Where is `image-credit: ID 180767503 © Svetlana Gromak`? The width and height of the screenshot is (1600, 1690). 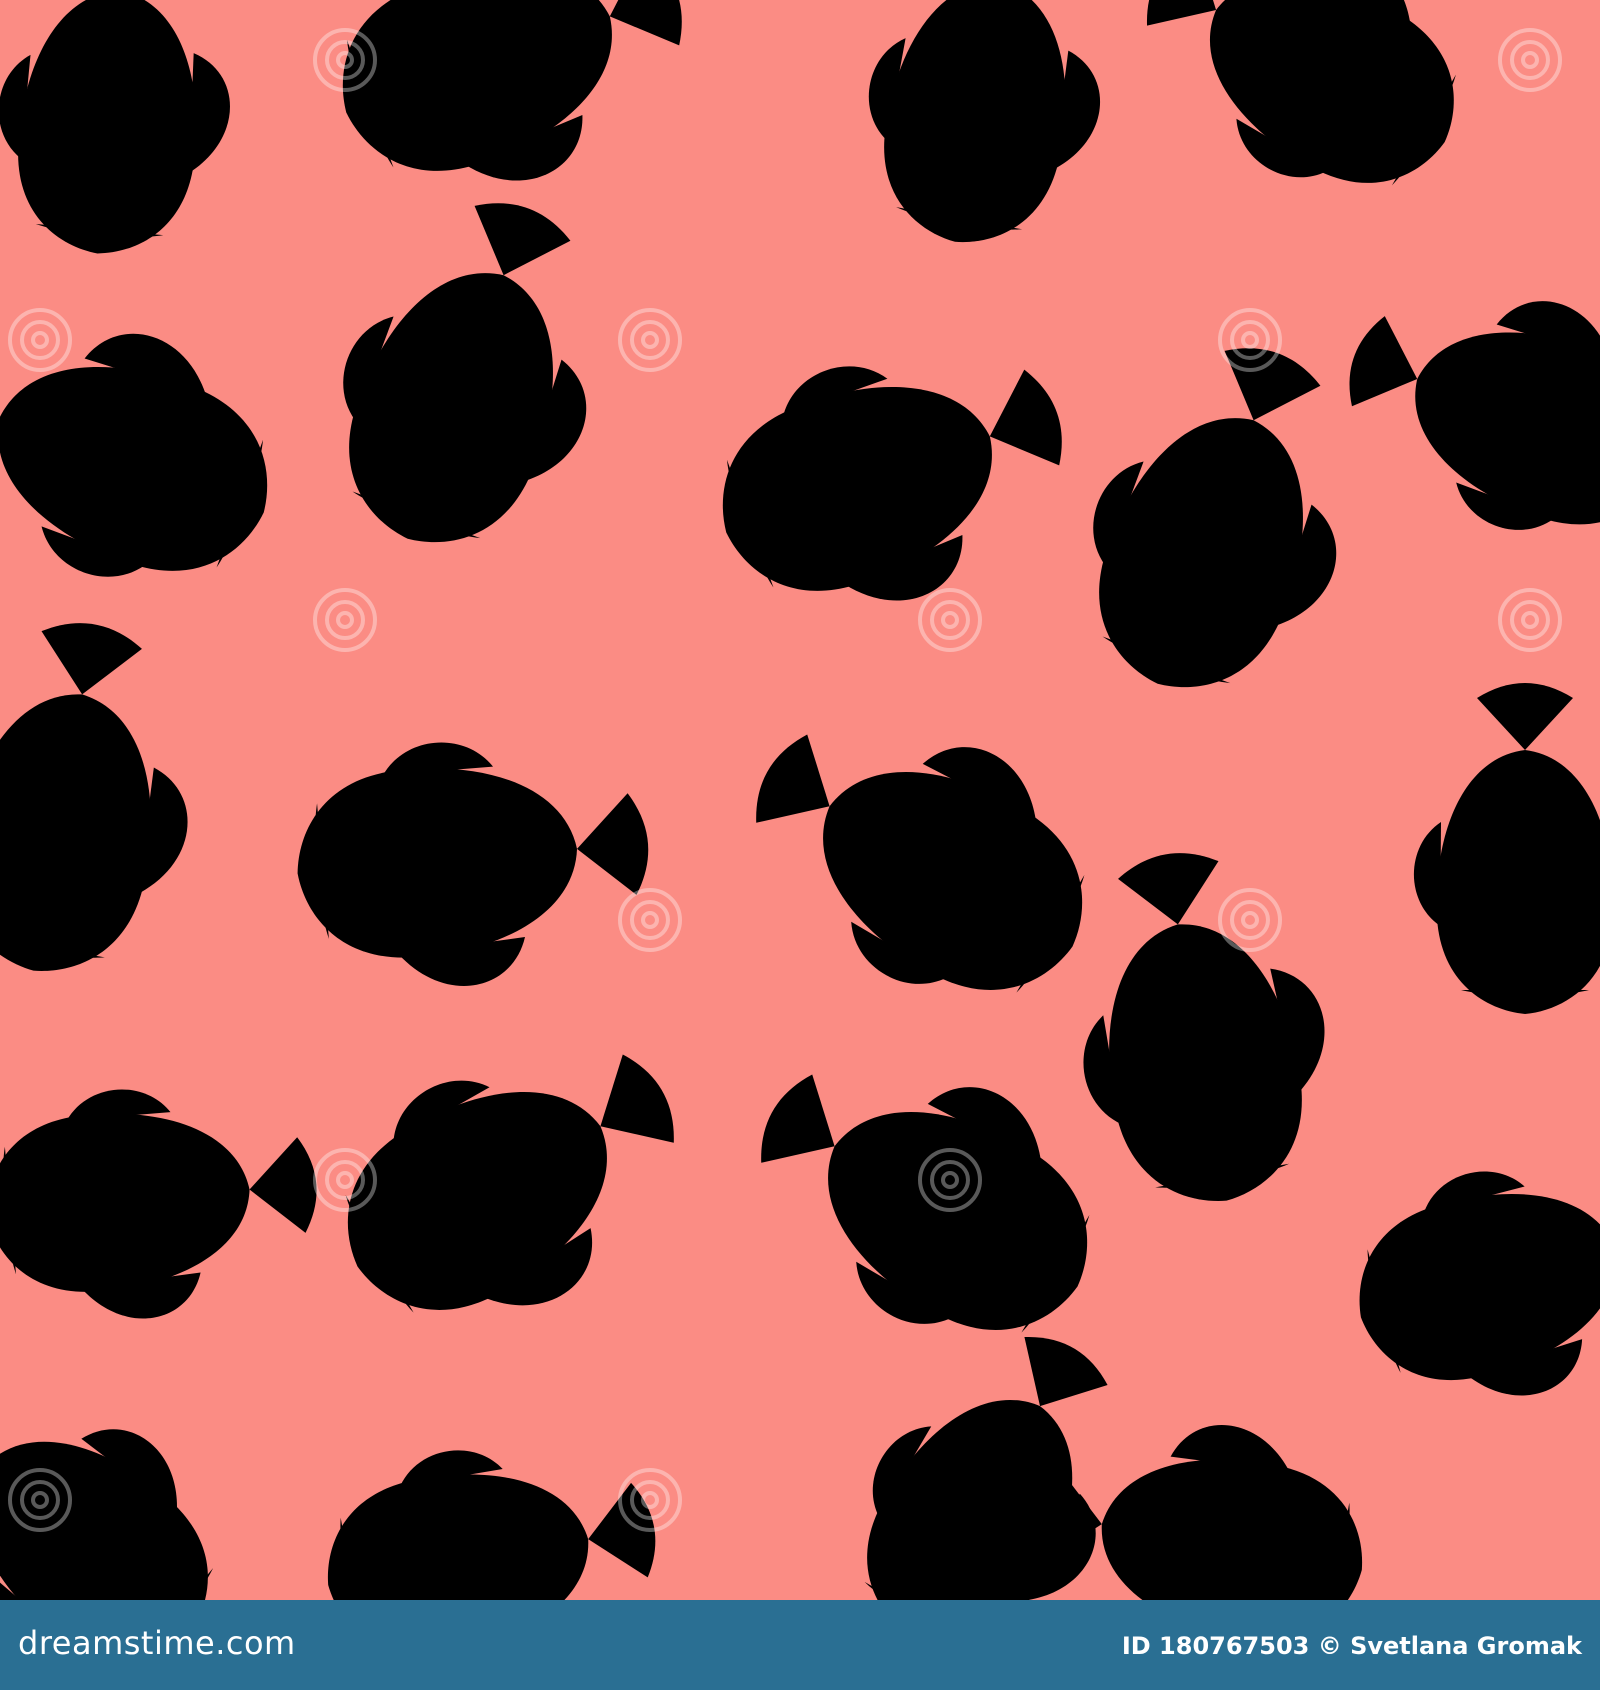 image-credit: ID 180767503 © Svetlana Gromak is located at coordinates (1352, 1646).